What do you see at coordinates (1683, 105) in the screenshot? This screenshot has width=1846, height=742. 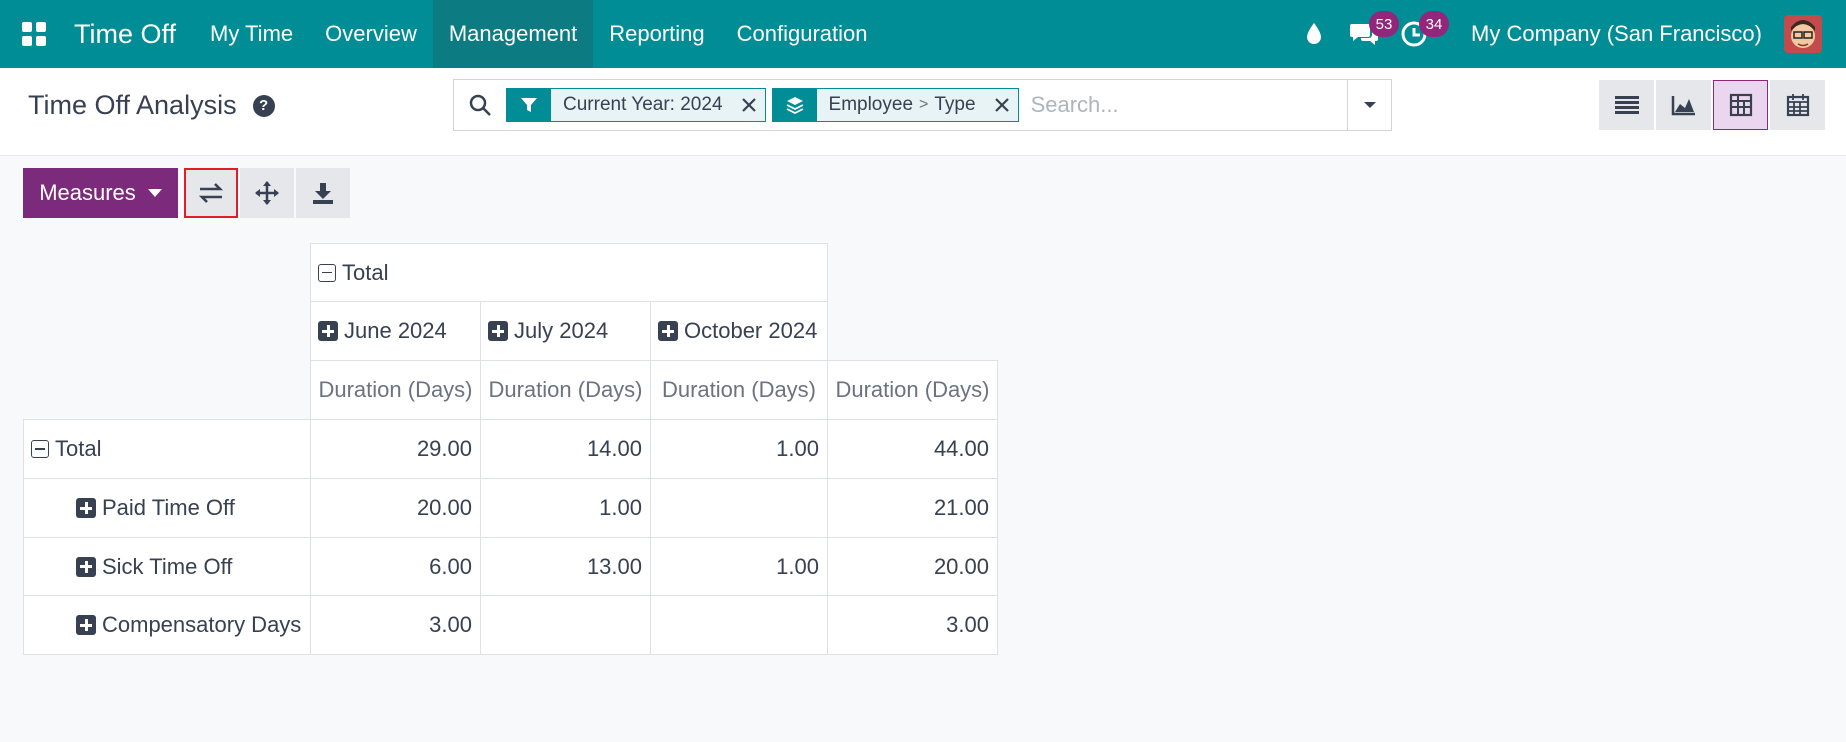 I see `graph-view-icon` at bounding box center [1683, 105].